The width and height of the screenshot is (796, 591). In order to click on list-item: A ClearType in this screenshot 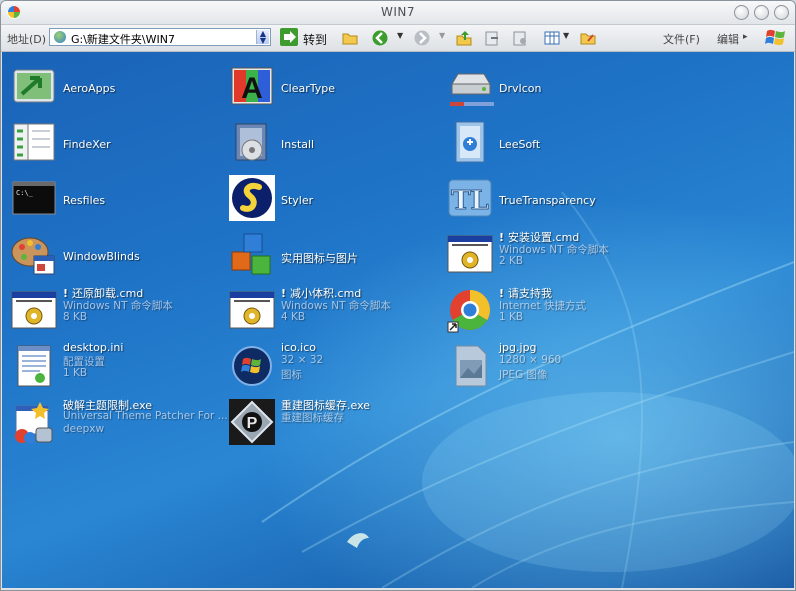, I will do `click(331, 84)`.